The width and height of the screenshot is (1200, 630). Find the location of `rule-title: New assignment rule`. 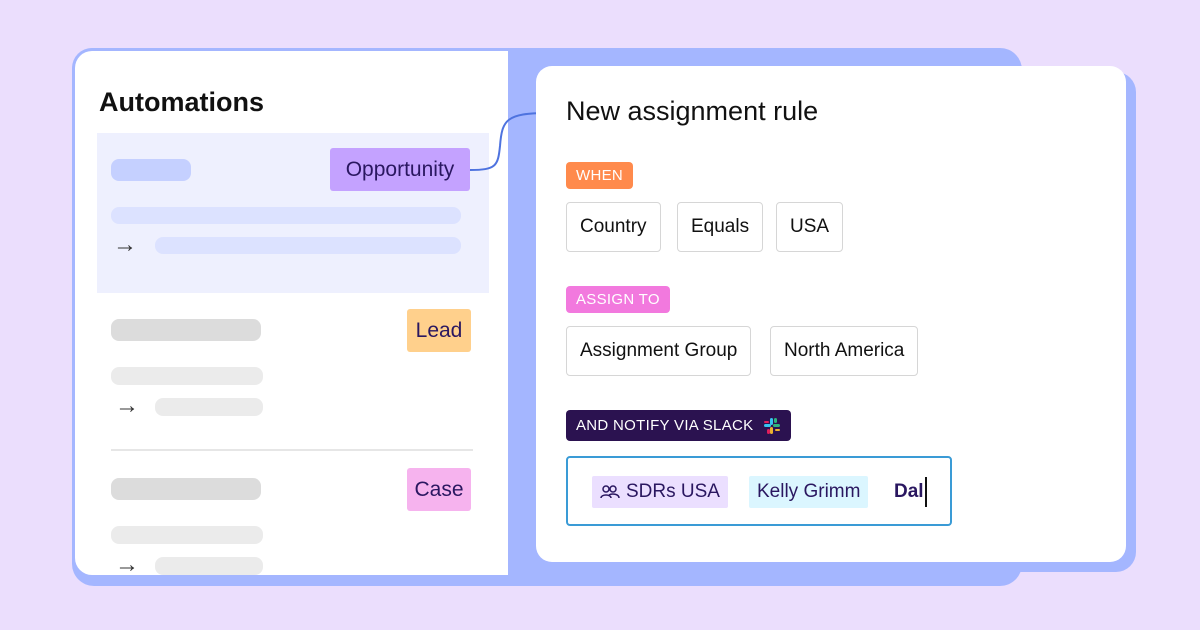

rule-title: New assignment rule is located at coordinates (692, 111).